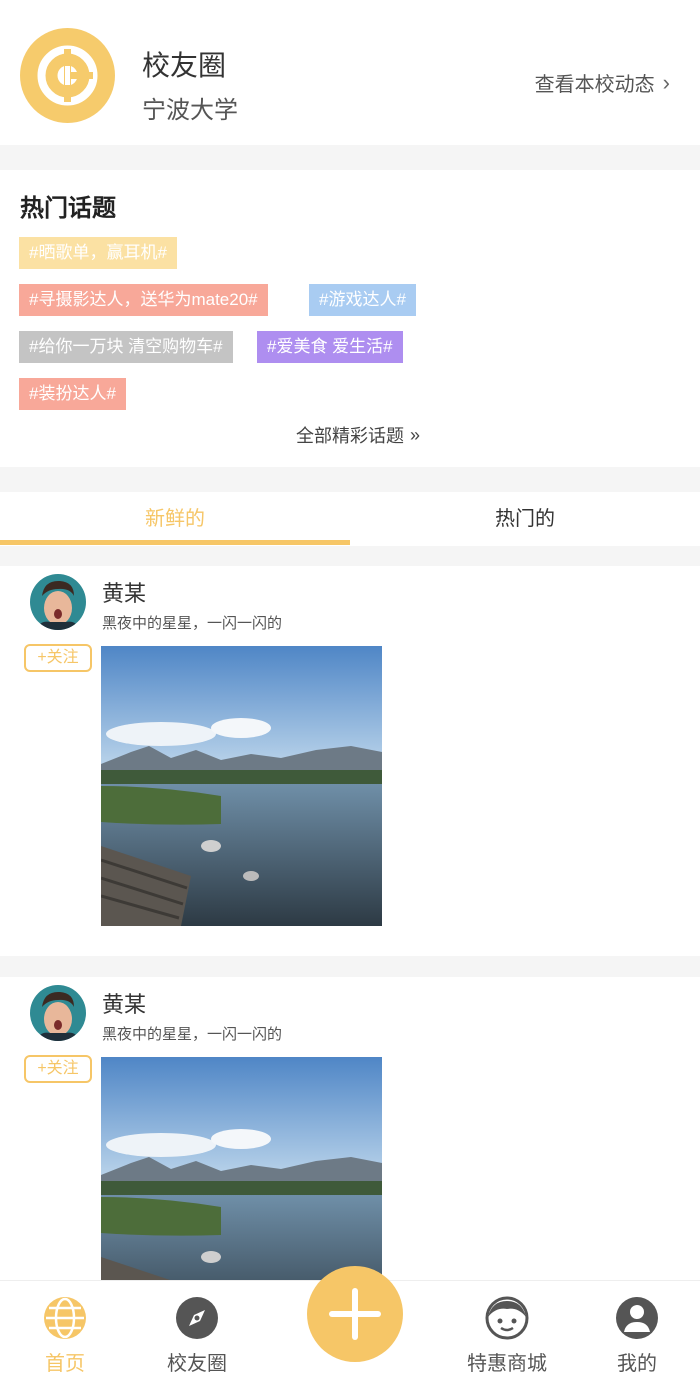  What do you see at coordinates (507, 1364) in the screenshot?
I see `nav-mall-label: 特惠商城` at bounding box center [507, 1364].